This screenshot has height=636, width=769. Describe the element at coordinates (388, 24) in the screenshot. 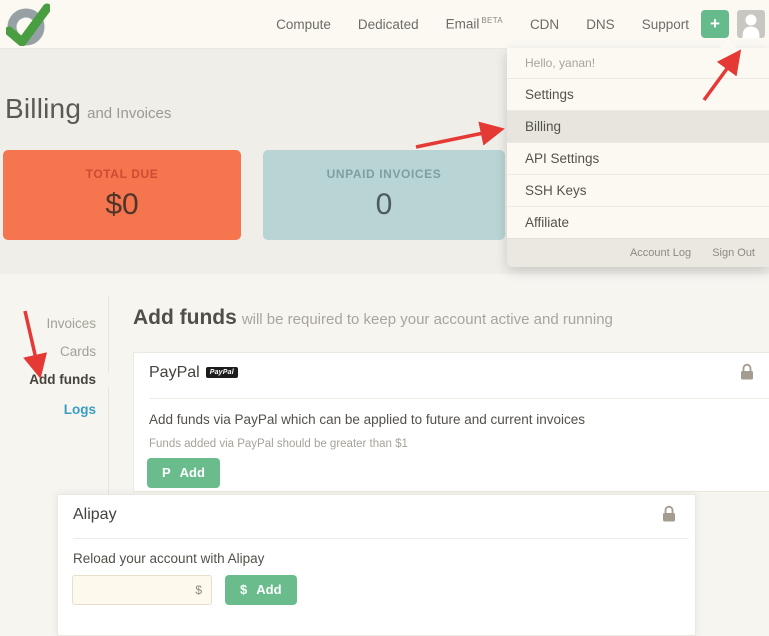

I see `nav-item-dedicated: Dedicated` at that location.